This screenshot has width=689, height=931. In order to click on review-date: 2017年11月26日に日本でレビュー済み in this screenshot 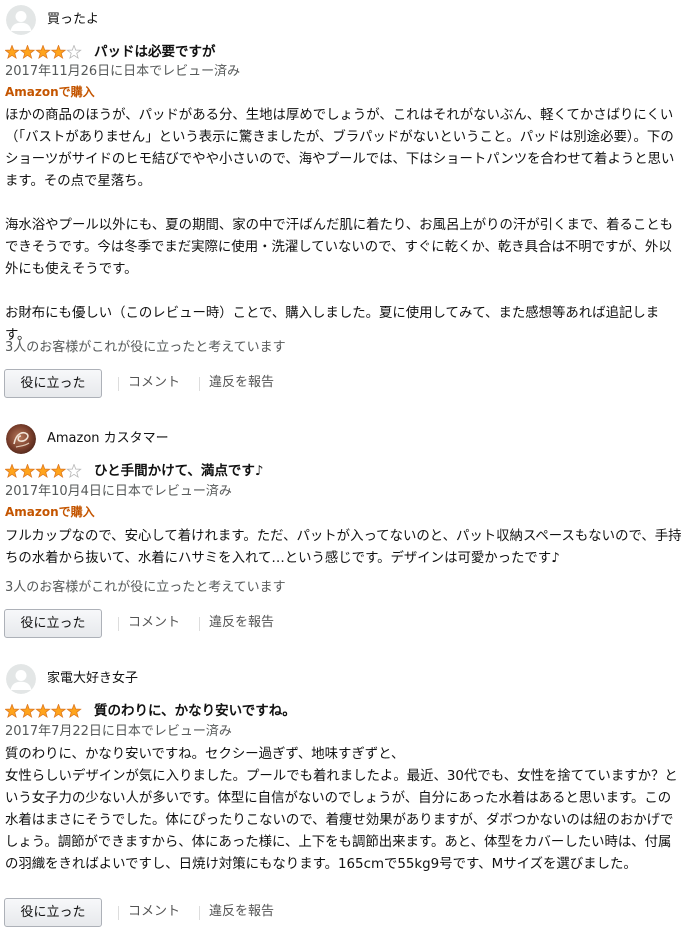, I will do `click(123, 71)`.